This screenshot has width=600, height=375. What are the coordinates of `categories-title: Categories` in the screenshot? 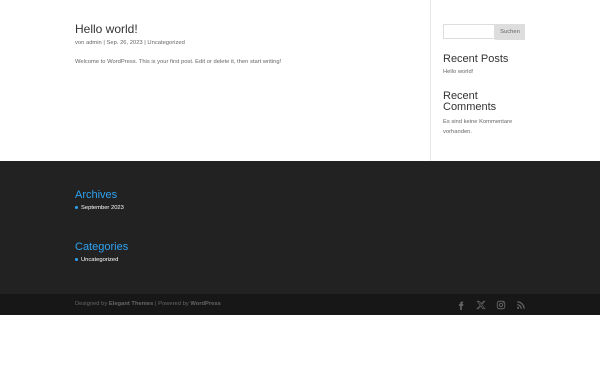 It's located at (102, 247).